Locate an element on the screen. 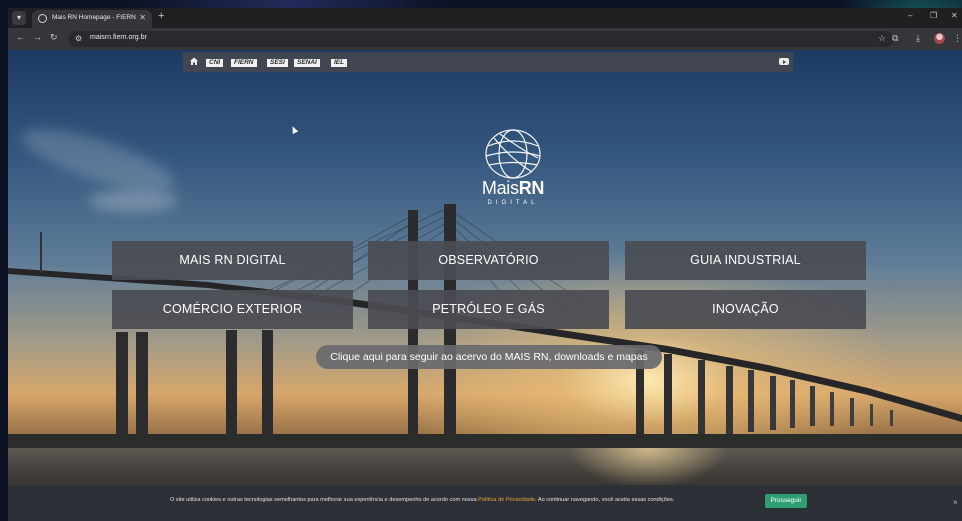  logo-subtitle: DIGITAL is located at coordinates (513, 203).